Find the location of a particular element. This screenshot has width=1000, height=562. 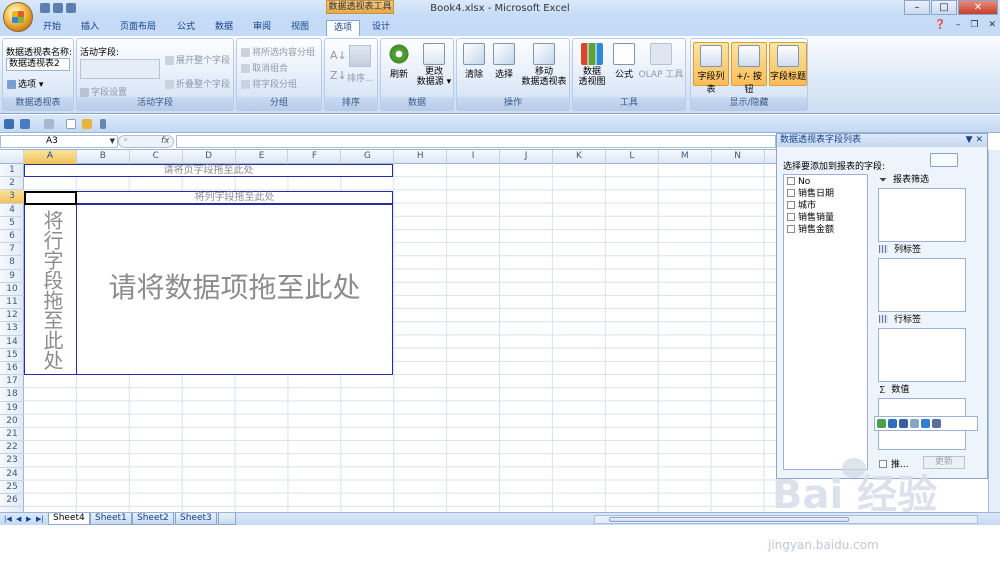

row-header: 2 is located at coordinates (12, 184).